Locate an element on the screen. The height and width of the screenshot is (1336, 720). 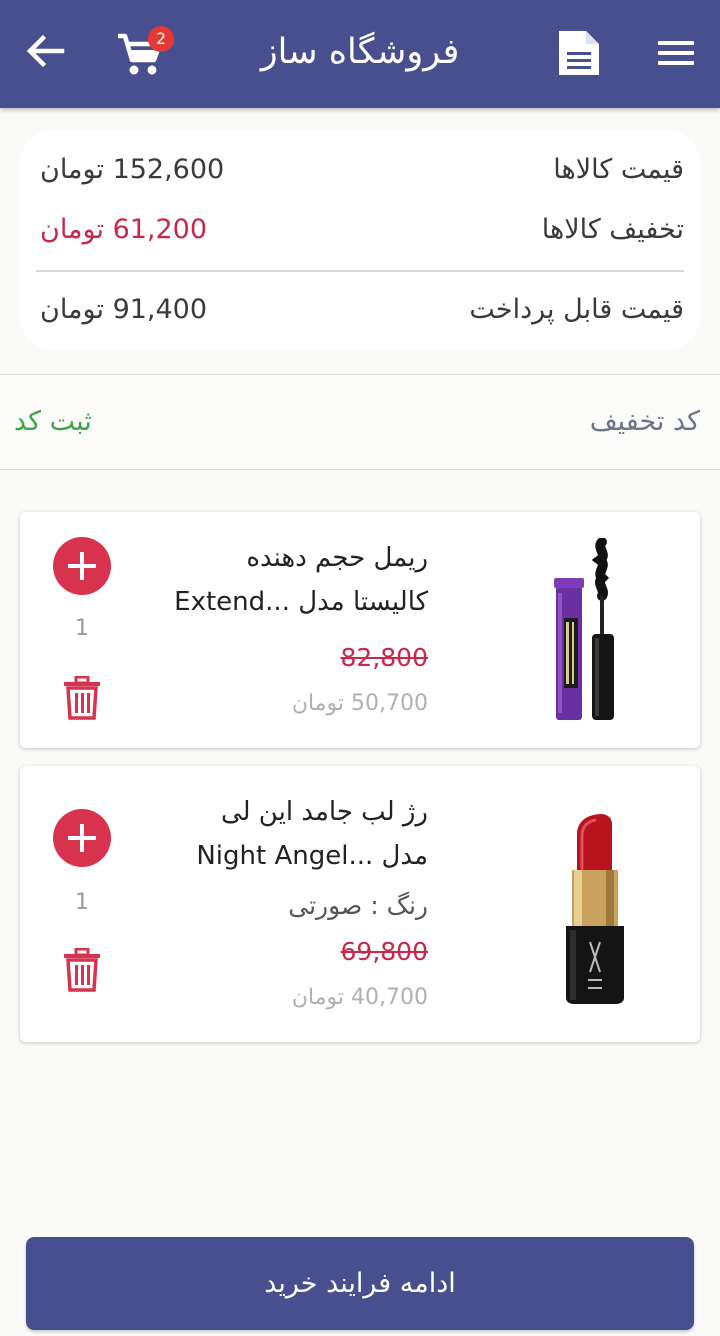
lipstick-product-image is located at coordinates (595, 909).